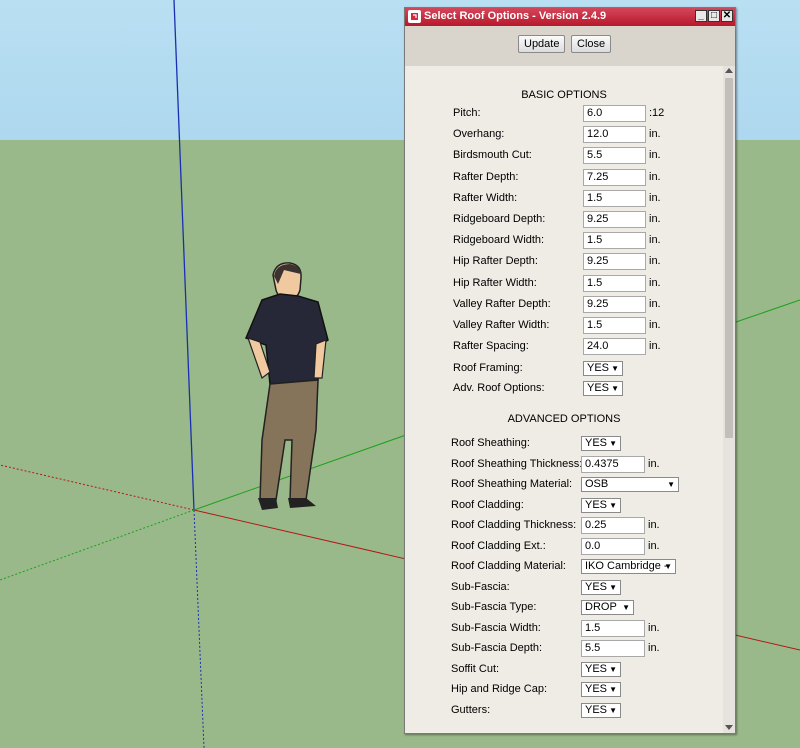  What do you see at coordinates (414, 16) in the screenshot?
I see `sketchup-ruby-icon` at bounding box center [414, 16].